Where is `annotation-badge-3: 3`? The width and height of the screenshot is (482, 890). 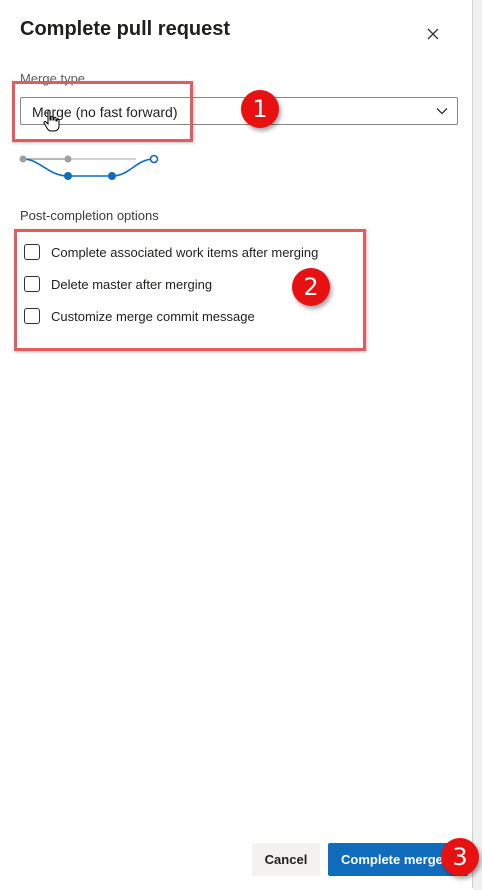 annotation-badge-3: 3 is located at coordinates (460, 857).